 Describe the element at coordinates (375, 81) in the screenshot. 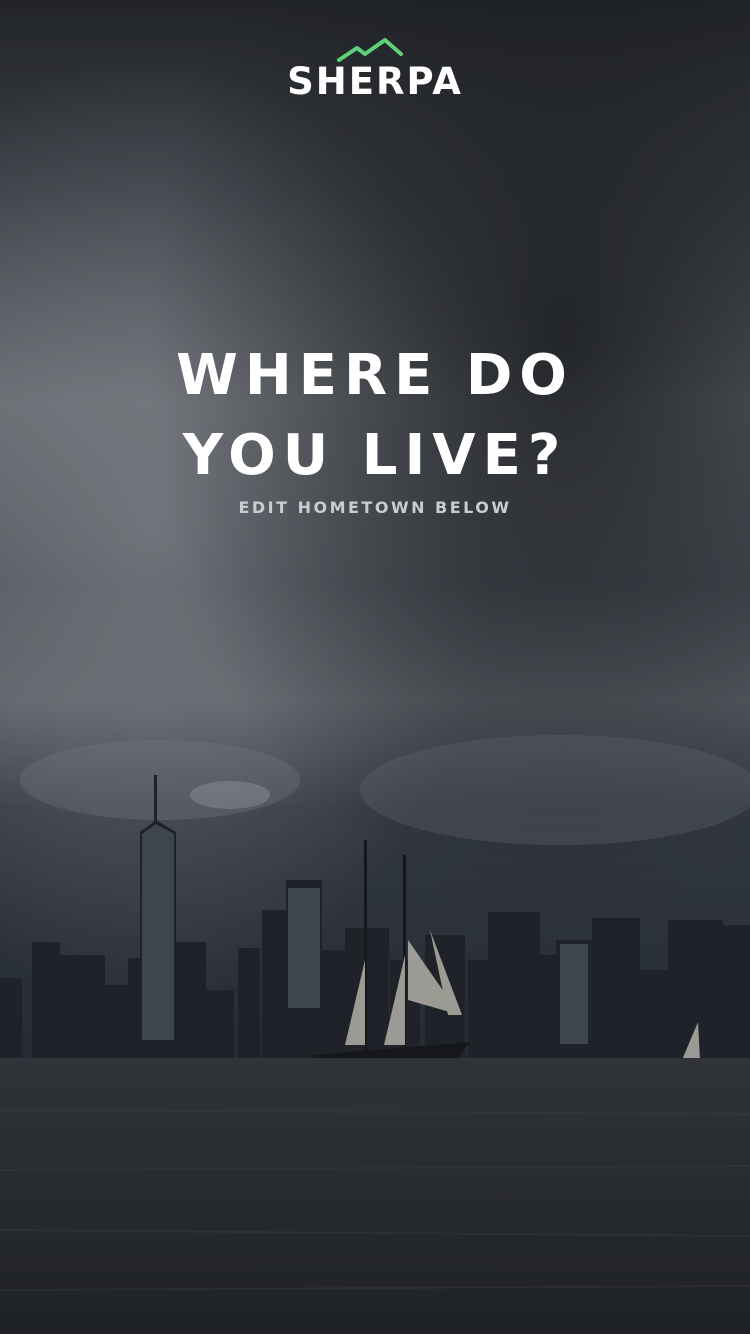

I see `brand-name: SHERPA` at that location.